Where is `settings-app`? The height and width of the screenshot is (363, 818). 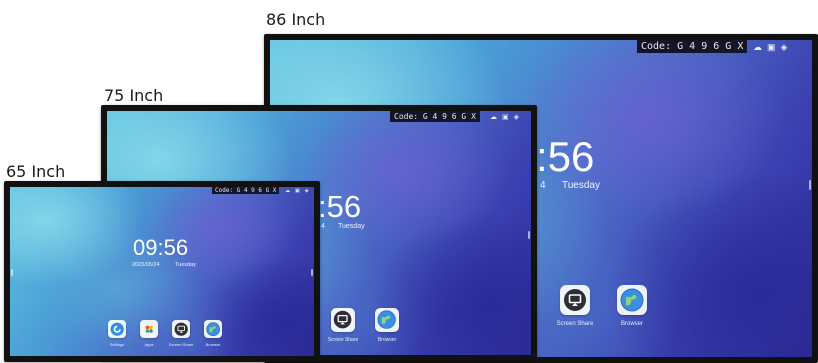 settings-app is located at coordinates (117, 329).